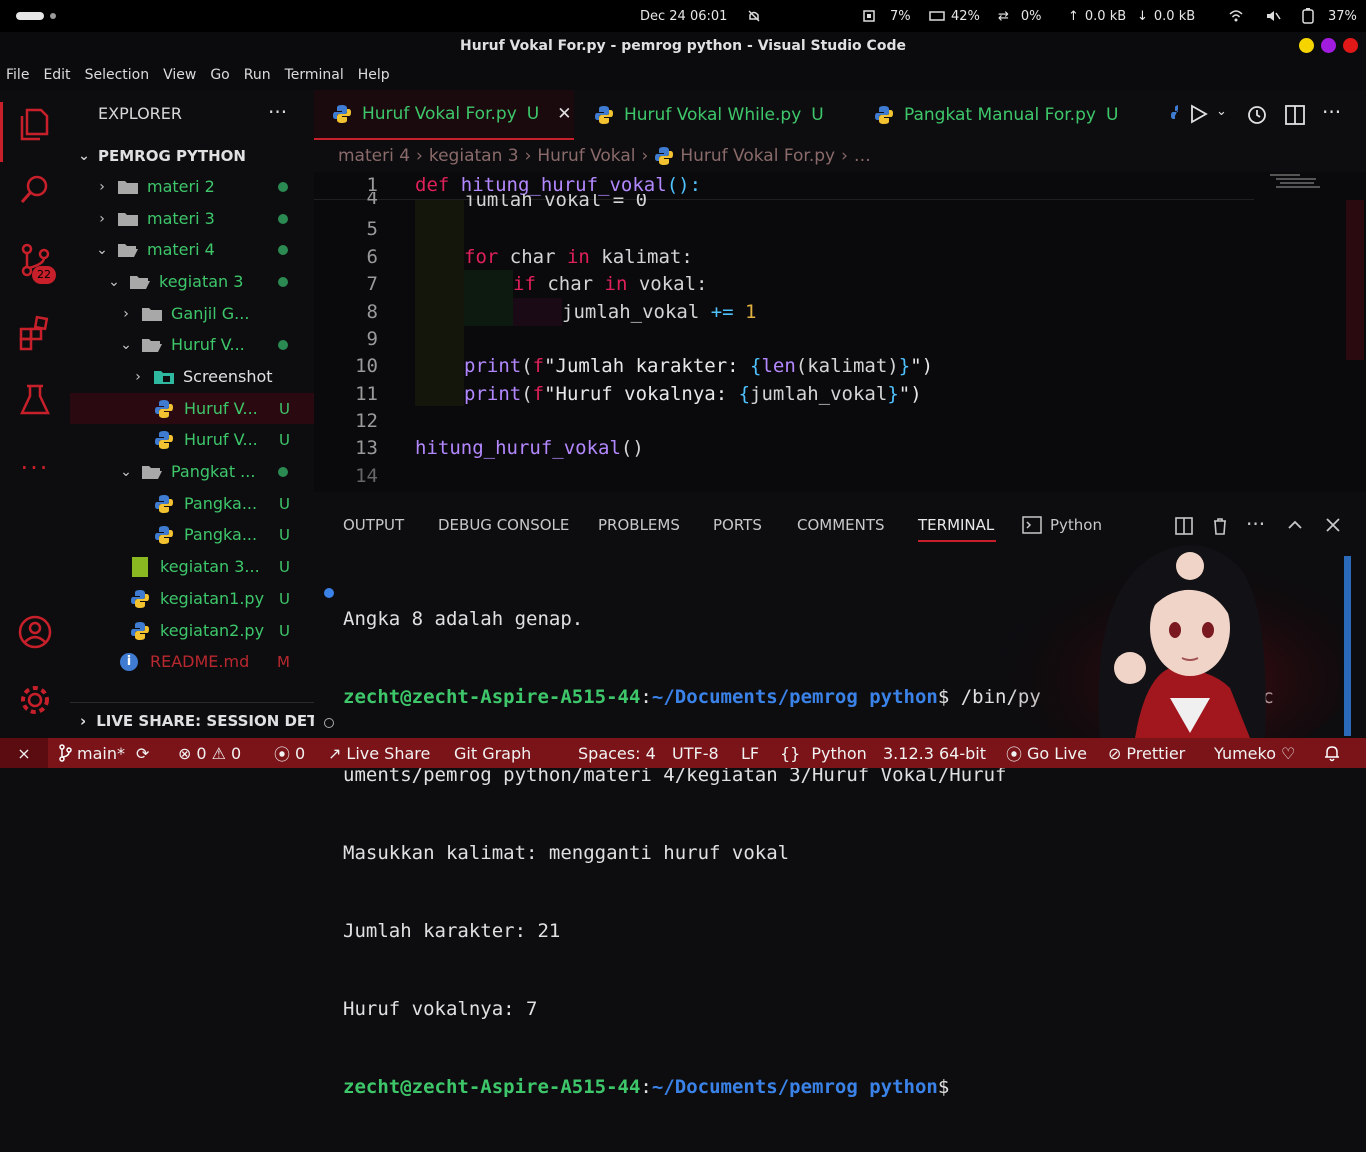 The image size is (1366, 1152). What do you see at coordinates (474, 156) in the screenshot?
I see `breadcrumb-item: kegiatan 3` at bounding box center [474, 156].